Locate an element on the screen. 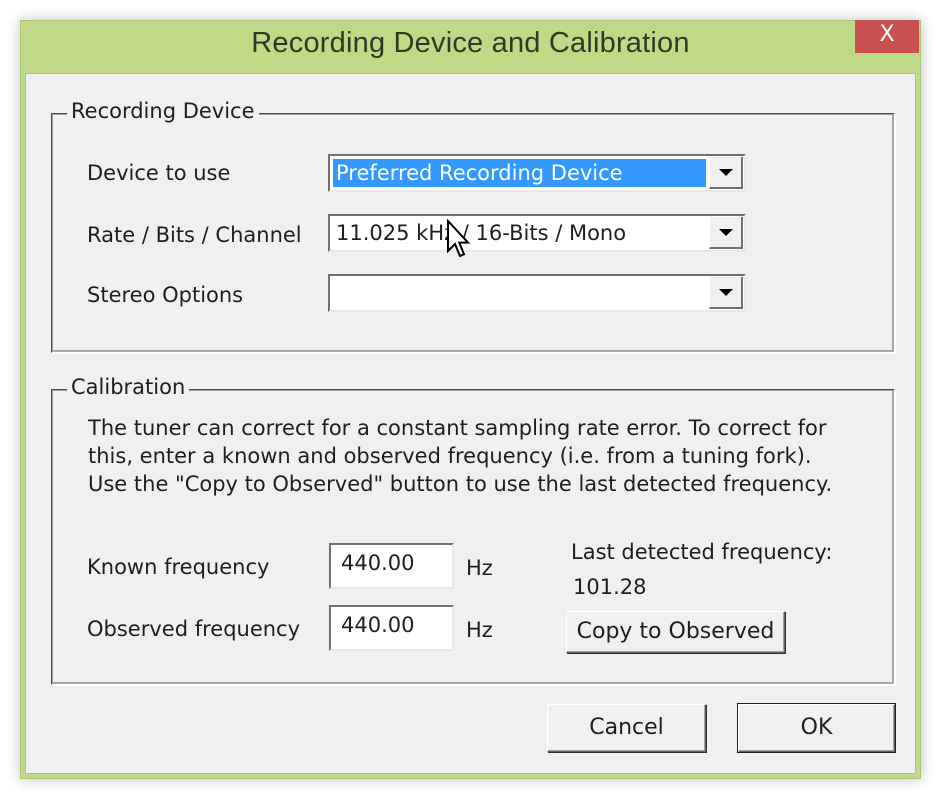 The height and width of the screenshot is (800, 941). rate-bits-channel-value: 11.025 kHz / 16-Bits / Mono is located at coordinates (481, 233).